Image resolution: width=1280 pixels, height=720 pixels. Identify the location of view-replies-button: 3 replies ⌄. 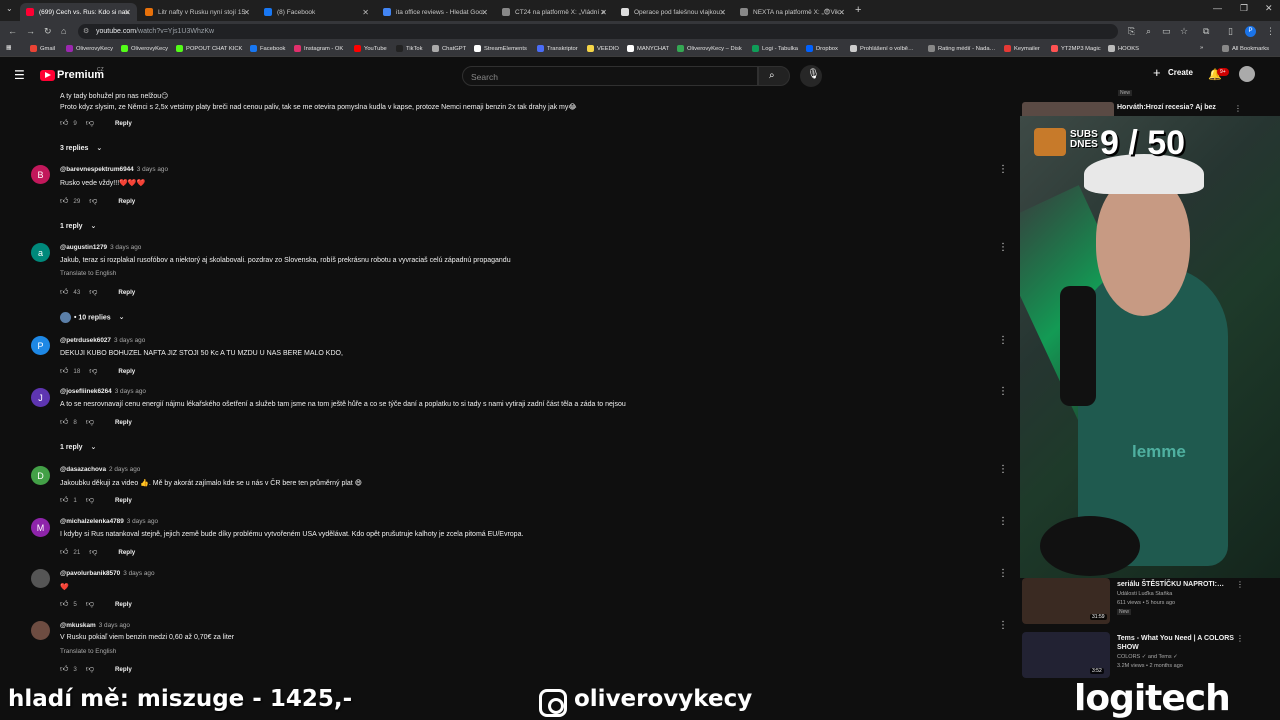
(81, 148).